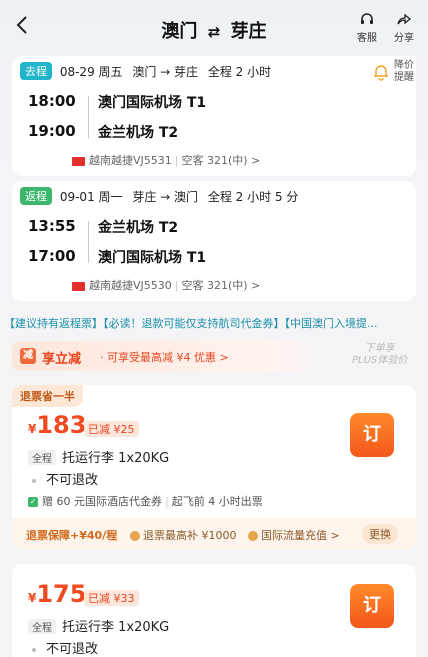 This screenshot has height=657, width=428. Describe the element at coordinates (214, 610) in the screenshot. I see `offer-card: ¥175 已减 ¥33 订 全程 托运行李 1x20KG 不可退改` at that location.